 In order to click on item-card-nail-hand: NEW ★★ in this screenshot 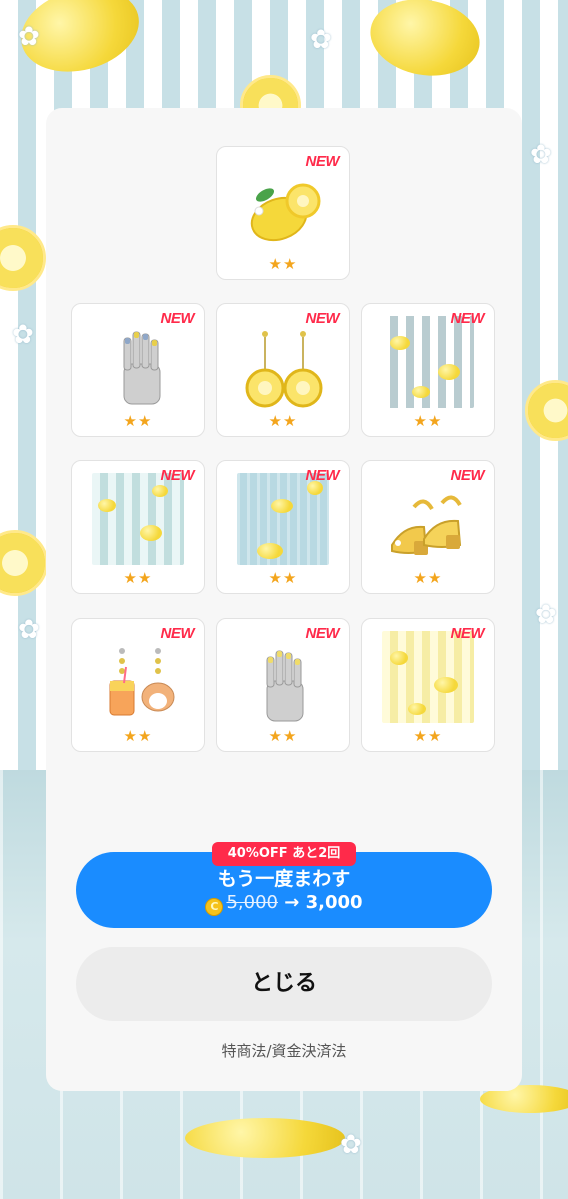, I will do `click(138, 370)`.